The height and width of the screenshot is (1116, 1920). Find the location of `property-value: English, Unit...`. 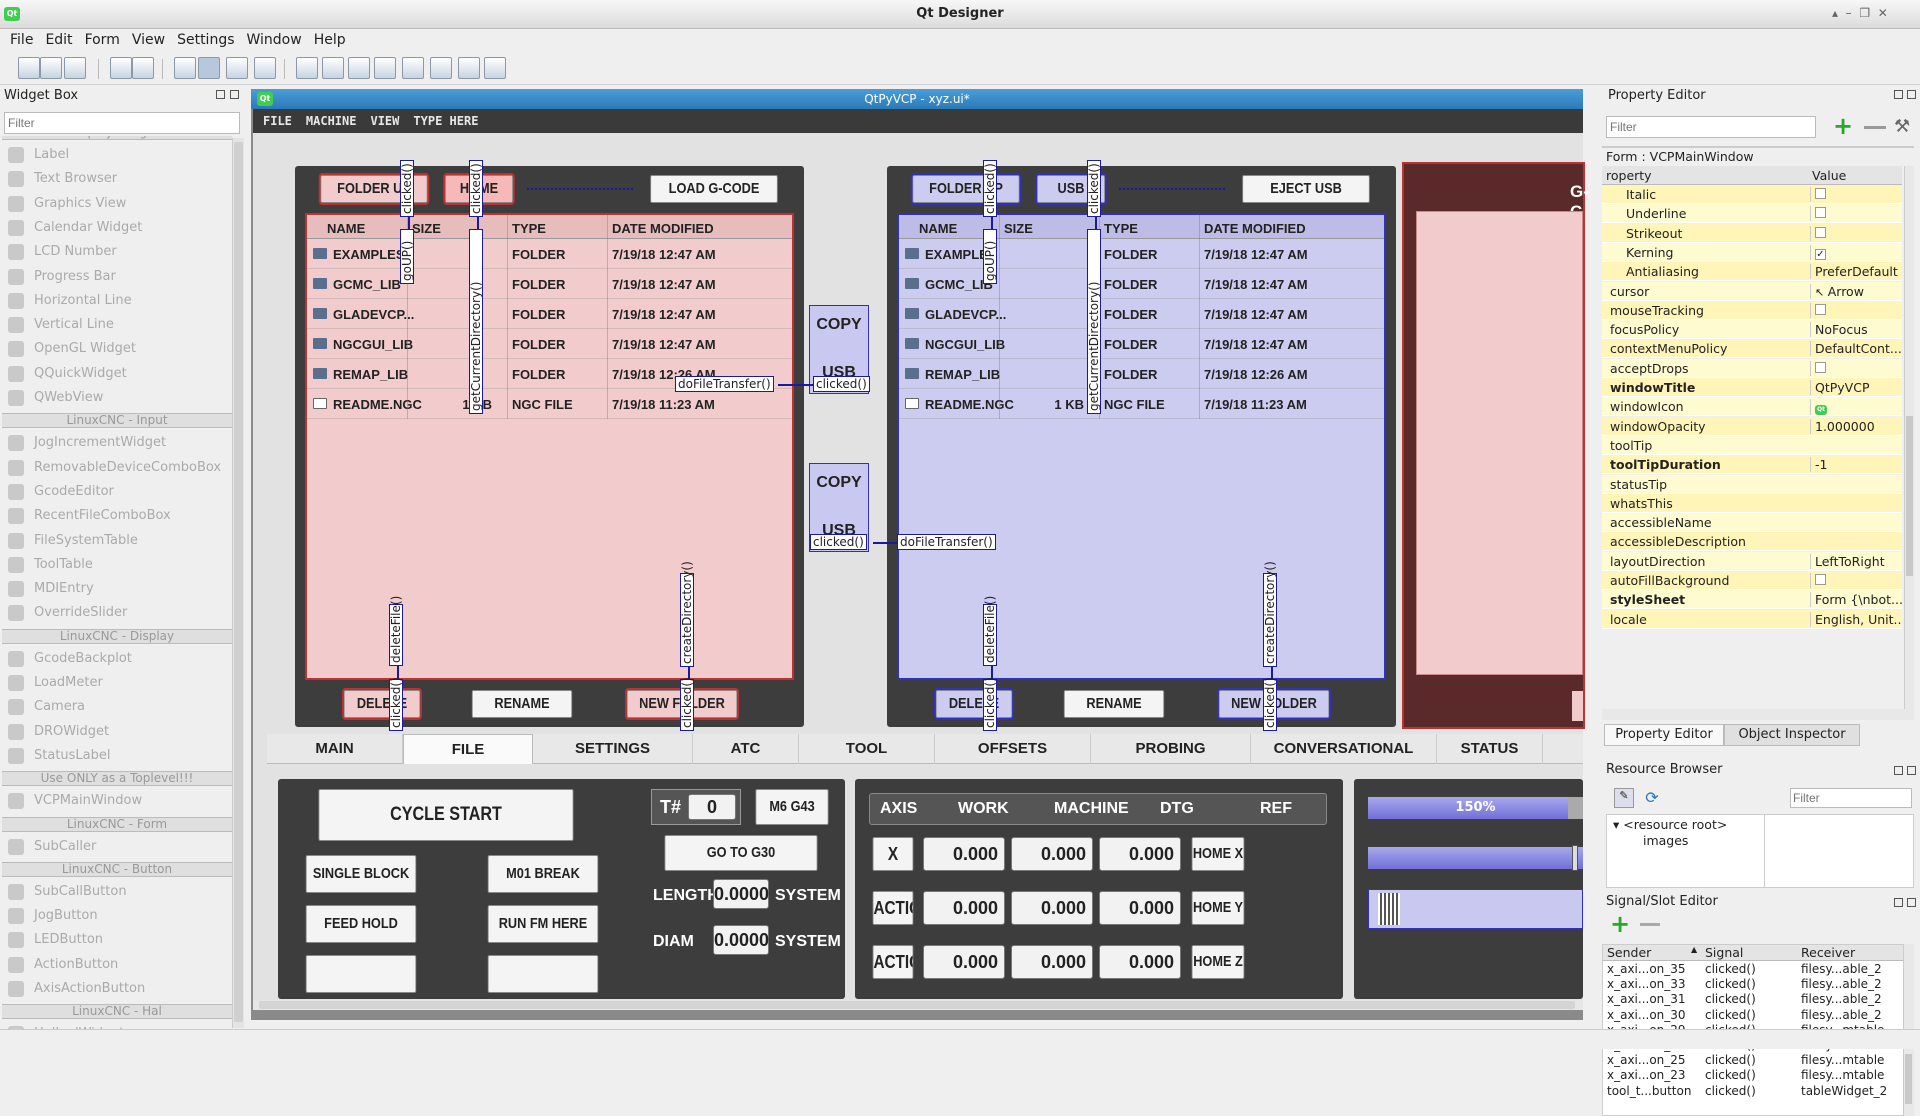

property-value: English, Unit... is located at coordinates (1856, 619).